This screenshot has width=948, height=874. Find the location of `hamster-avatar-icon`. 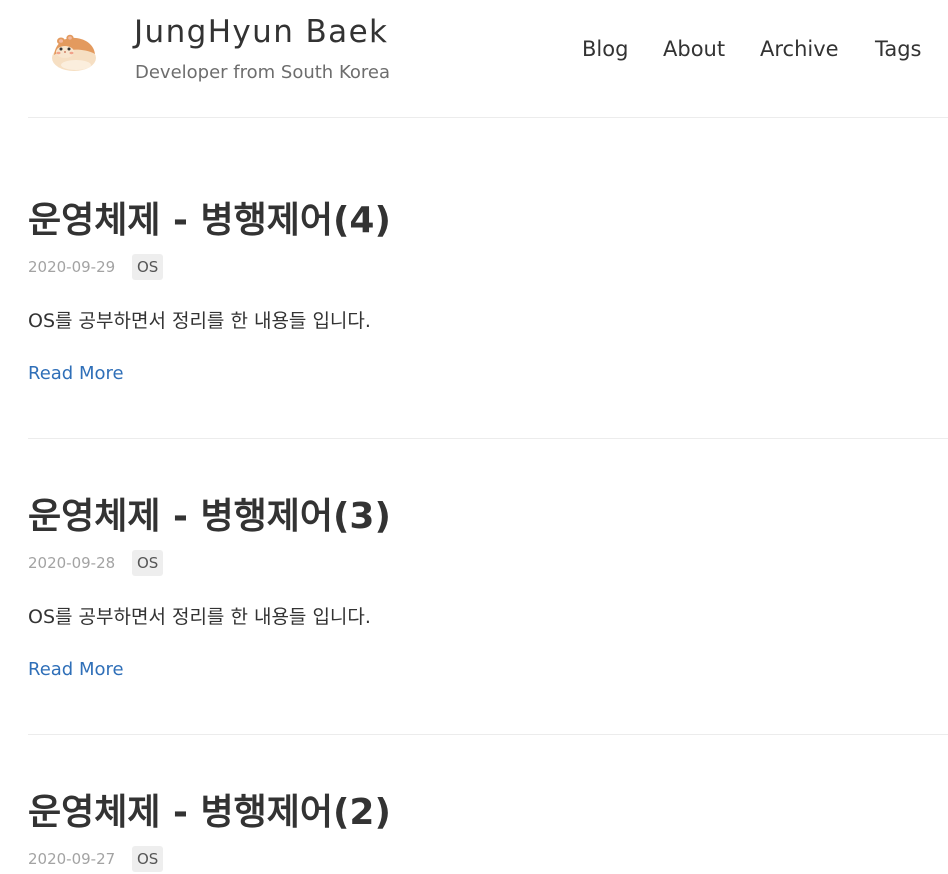

hamster-avatar-icon is located at coordinates (74, 52).